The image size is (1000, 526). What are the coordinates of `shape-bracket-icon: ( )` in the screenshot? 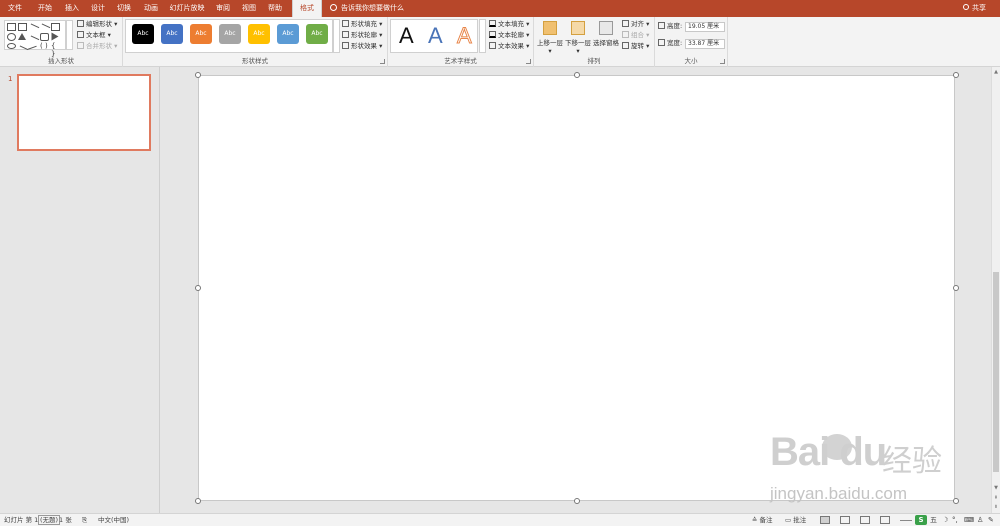 It's located at (44, 46).